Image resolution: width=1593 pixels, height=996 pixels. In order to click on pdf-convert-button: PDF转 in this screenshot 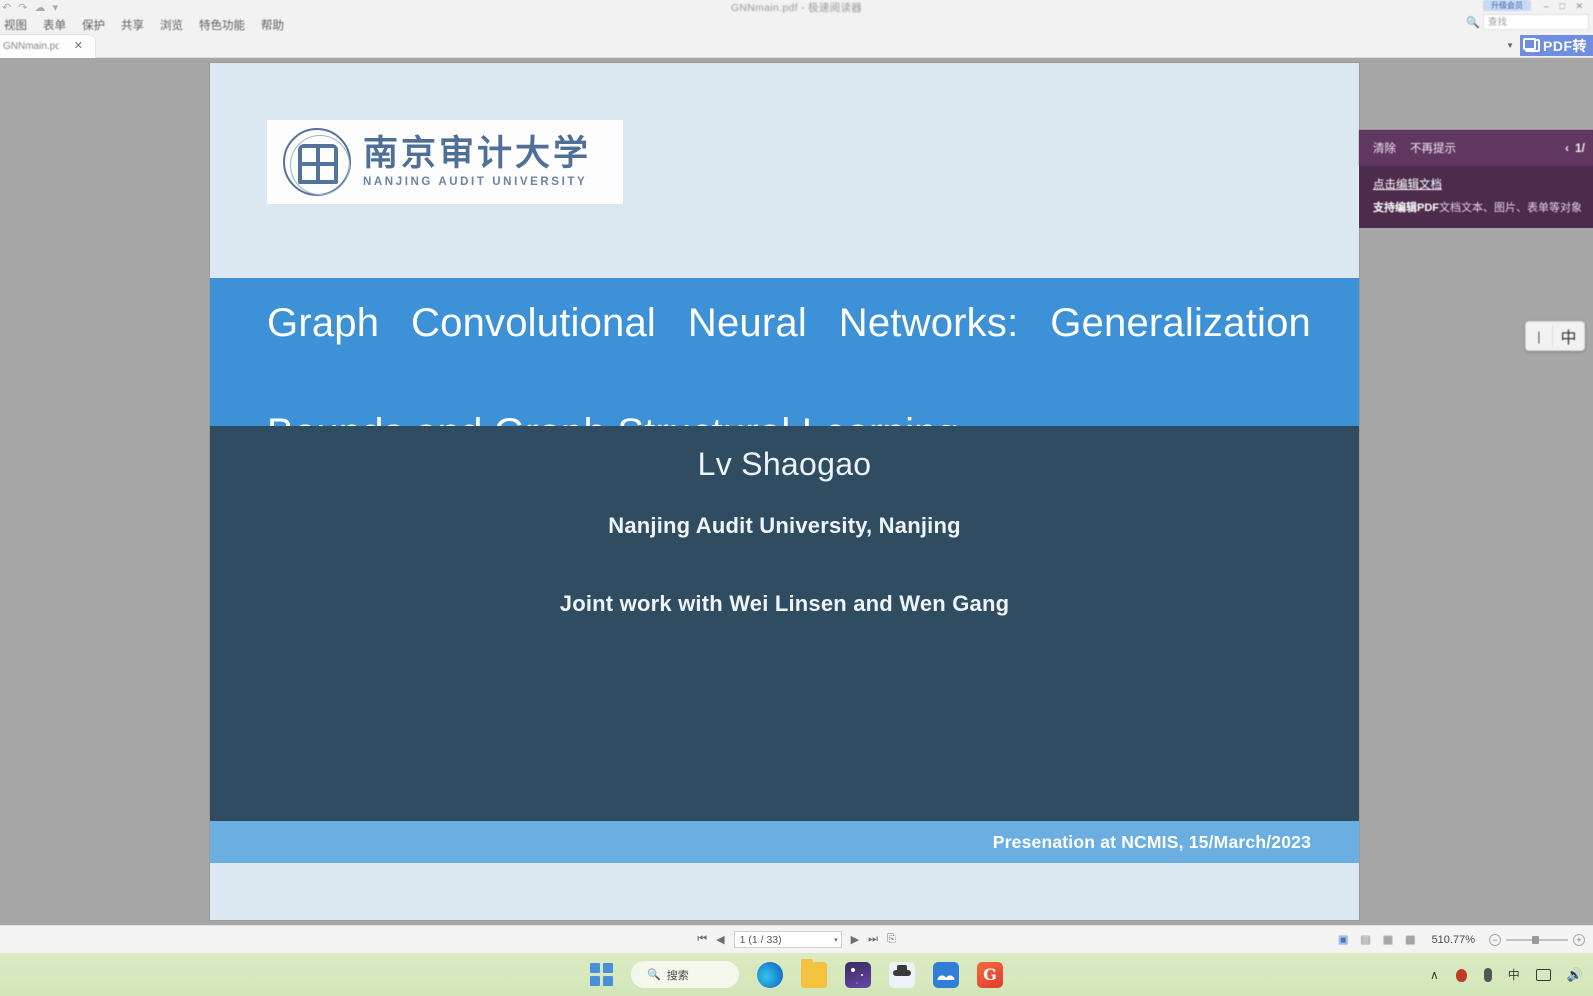, I will do `click(1556, 45)`.